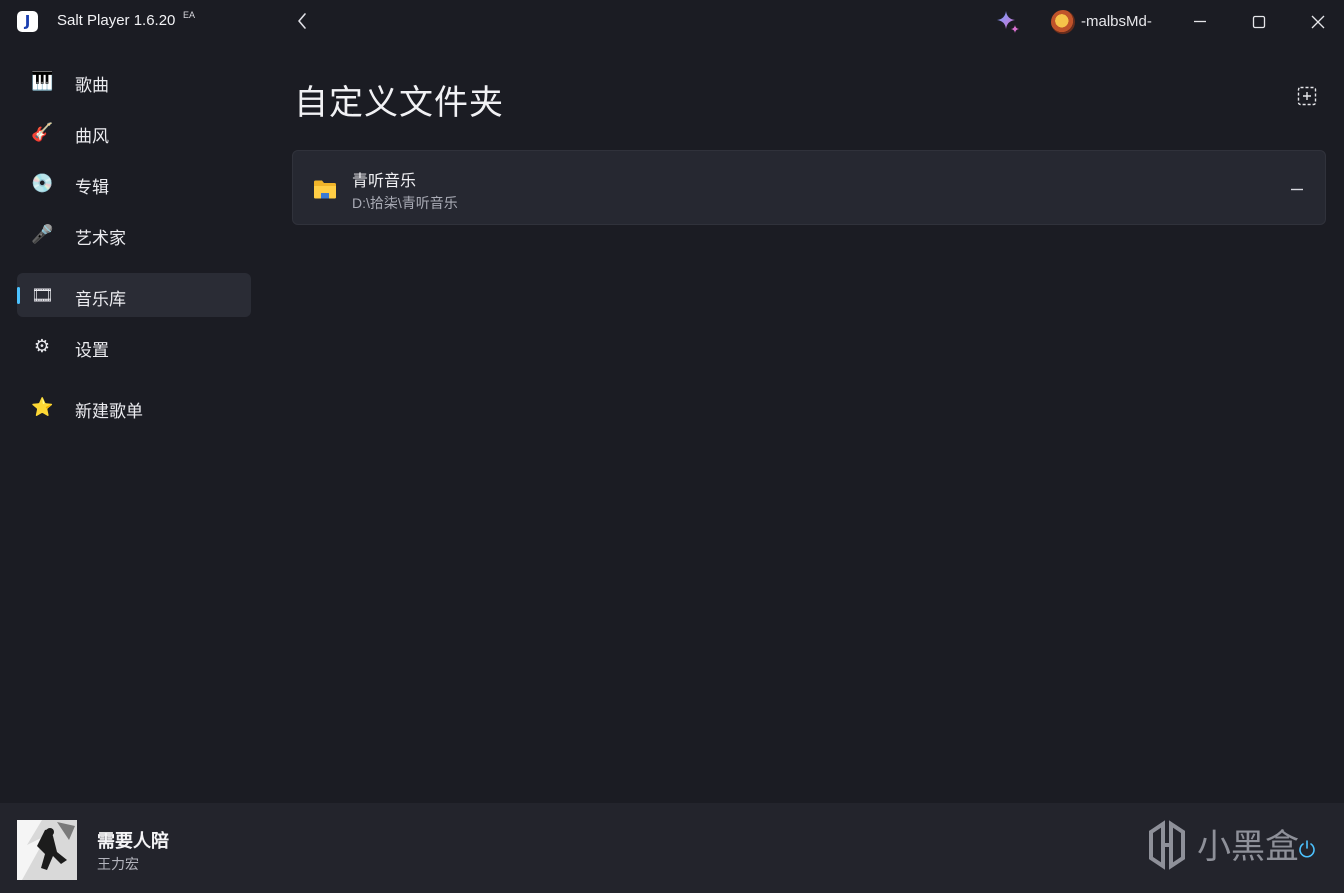  I want to click on sparkle-icon, so click(1008, 22).